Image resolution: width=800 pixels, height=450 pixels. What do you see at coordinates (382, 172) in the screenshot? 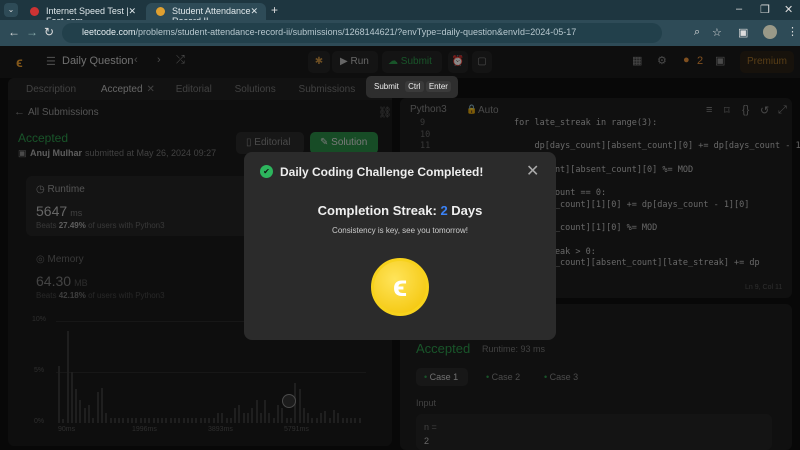
I see `modal-title: Daily Coding Challenge Completed!` at bounding box center [382, 172].